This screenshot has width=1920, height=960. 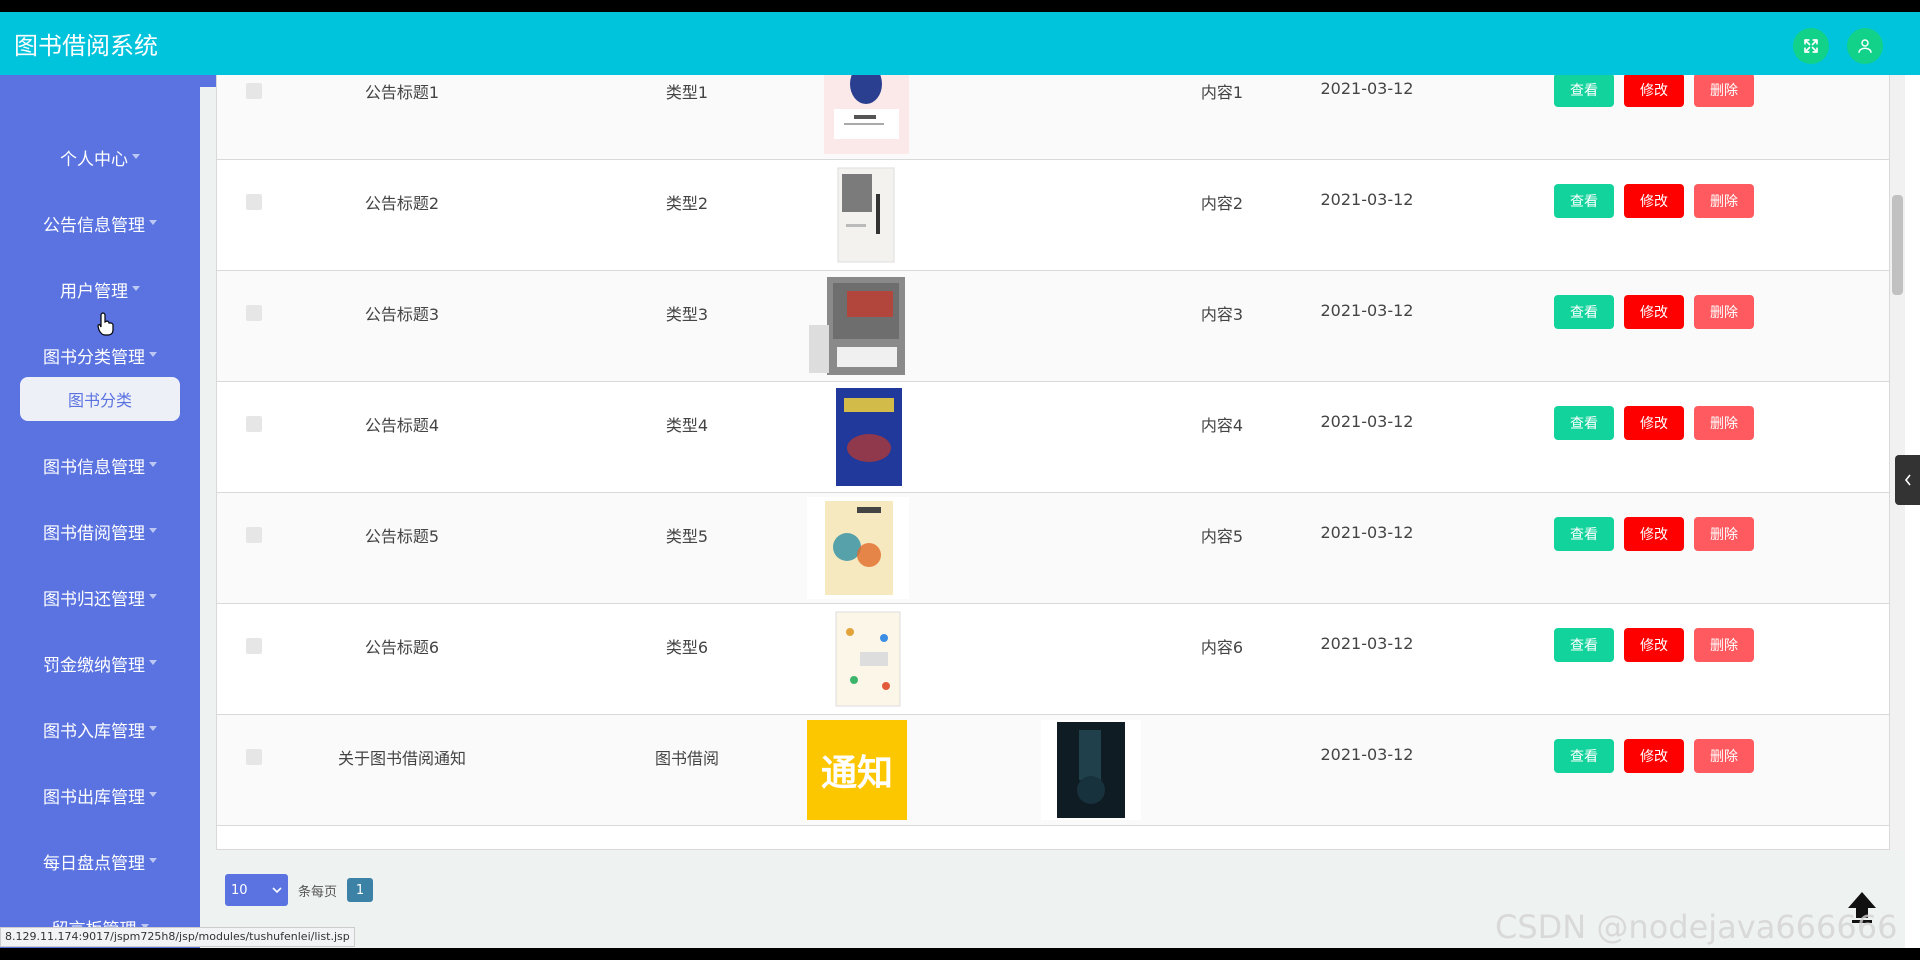 What do you see at coordinates (239, 890) in the screenshot?
I see `page-size-value: 10` at bounding box center [239, 890].